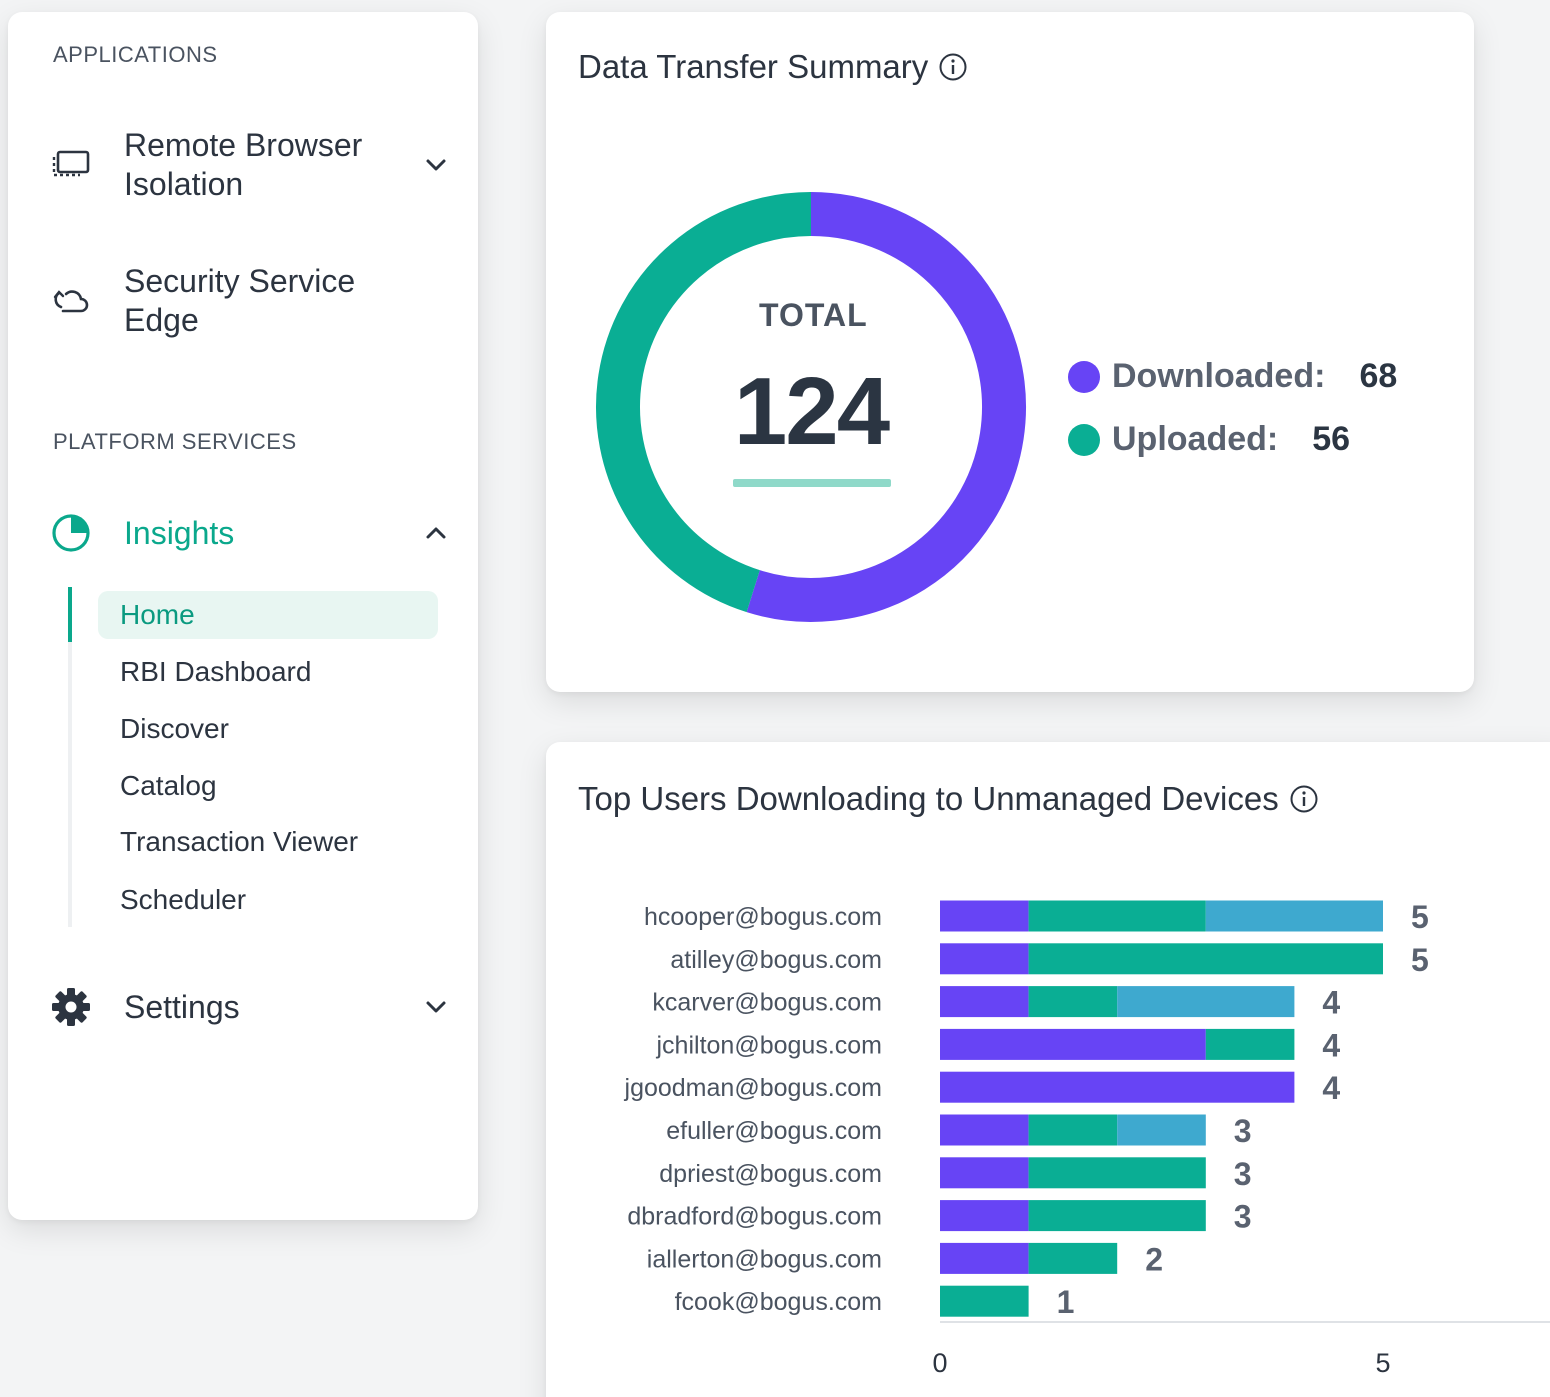  What do you see at coordinates (1084, 439) in the screenshot?
I see `legend-dot-uploaded` at bounding box center [1084, 439].